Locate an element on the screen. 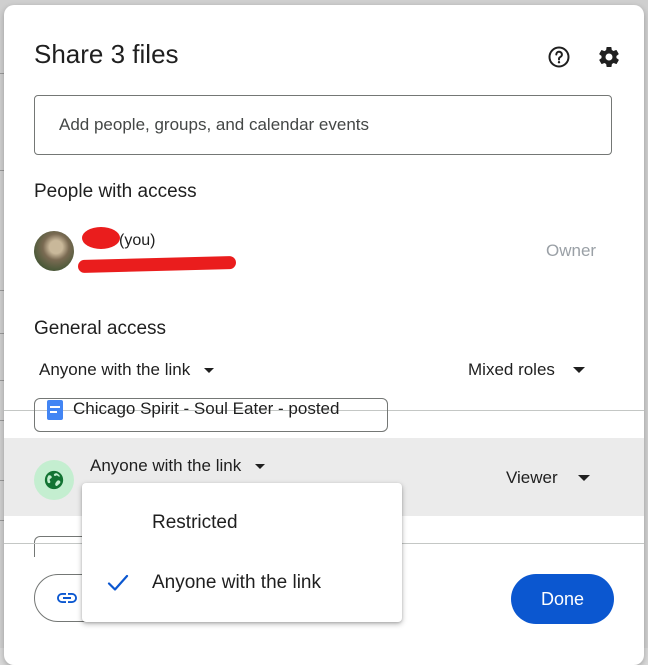  check-icon is located at coordinates (118, 582).